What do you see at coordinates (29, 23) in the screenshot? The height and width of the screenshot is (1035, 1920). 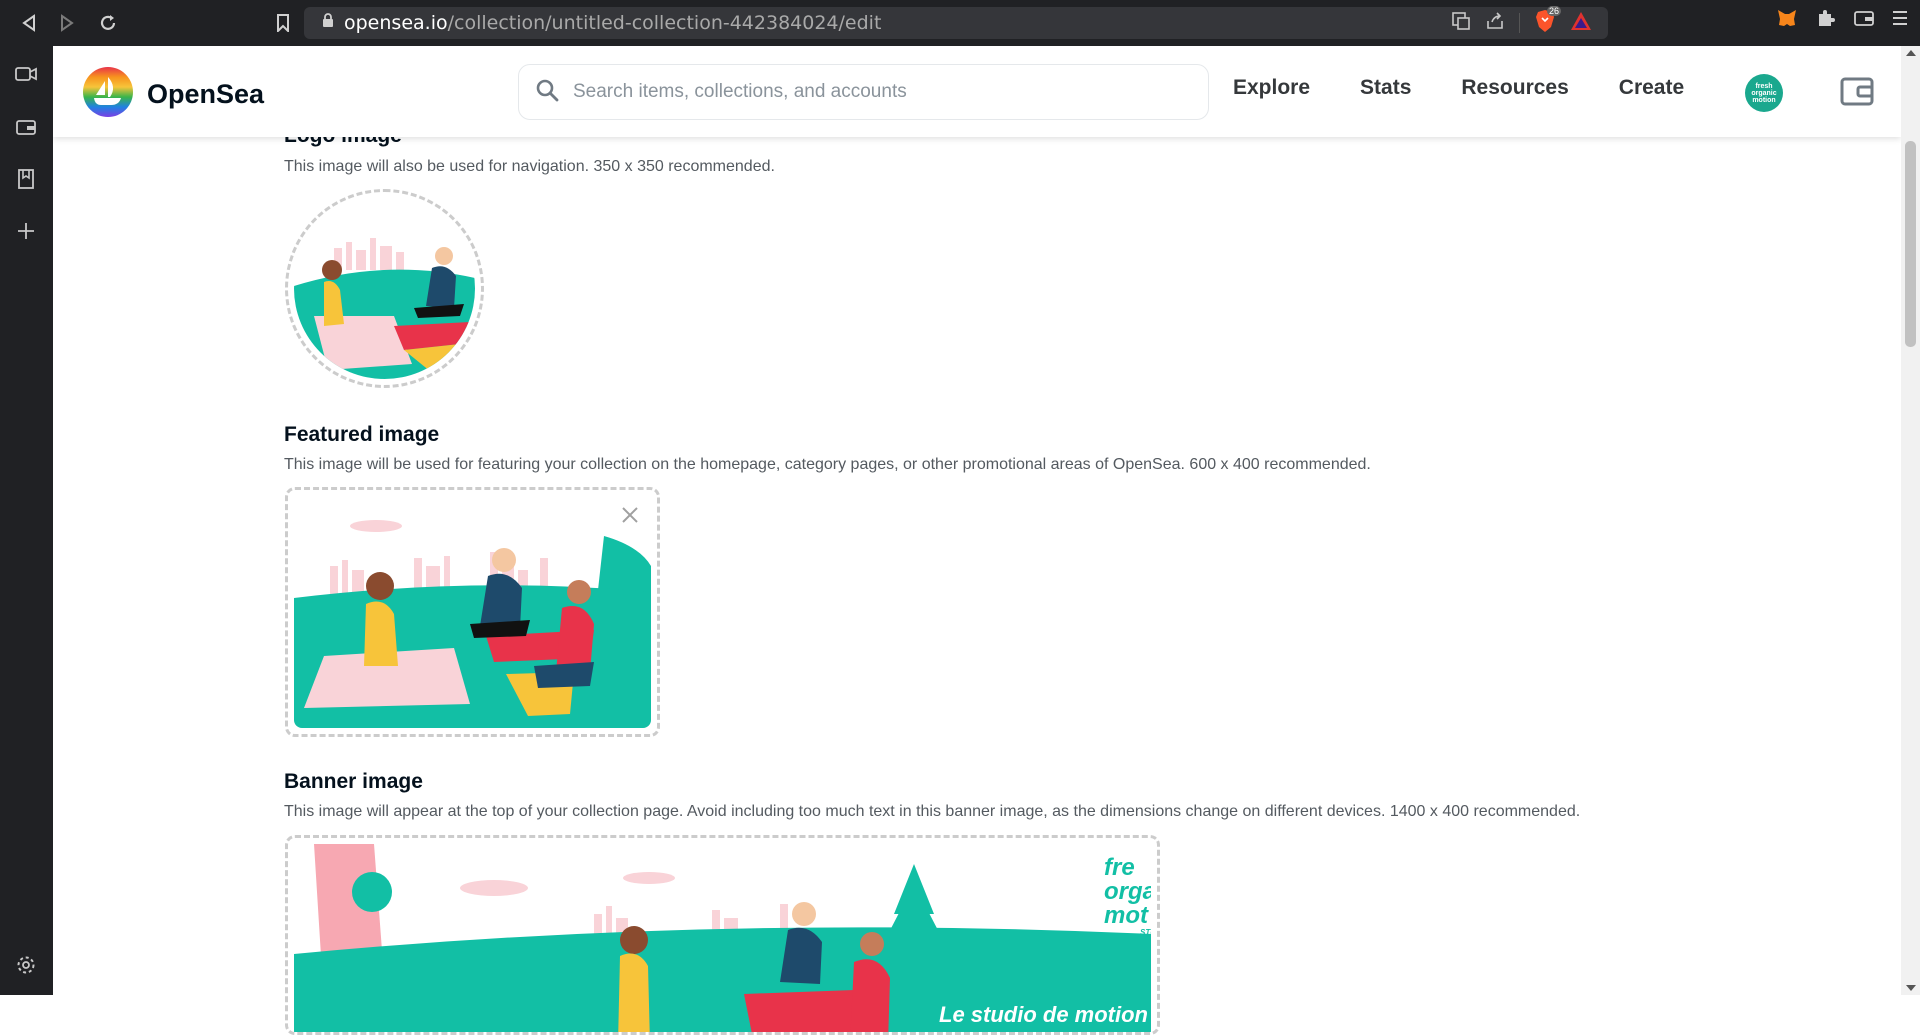 I see `back-icon` at bounding box center [29, 23].